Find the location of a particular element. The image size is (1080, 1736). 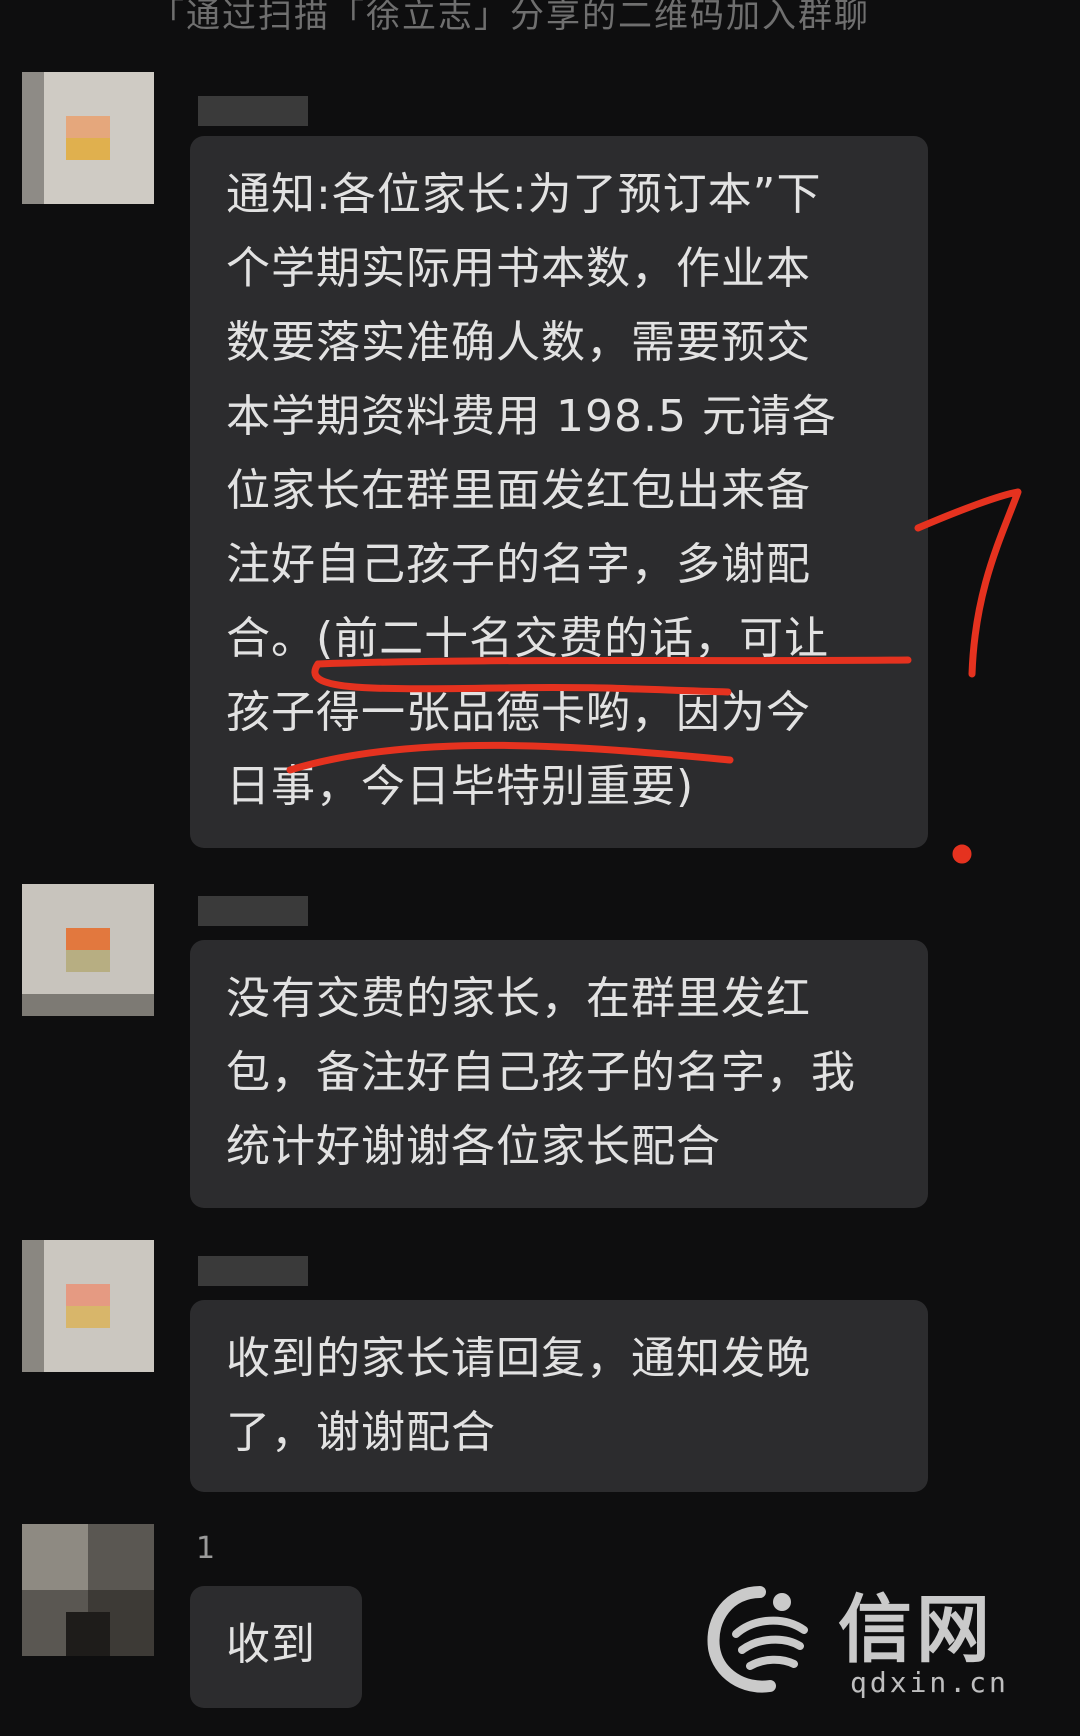

watermark: 信网 qdxin.cn is located at coordinates (853, 1640).